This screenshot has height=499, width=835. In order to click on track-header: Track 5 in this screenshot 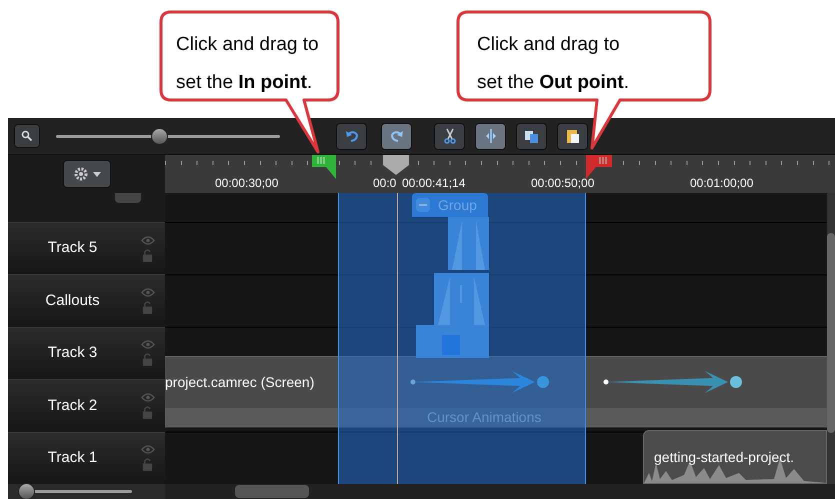, I will do `click(86, 248)`.